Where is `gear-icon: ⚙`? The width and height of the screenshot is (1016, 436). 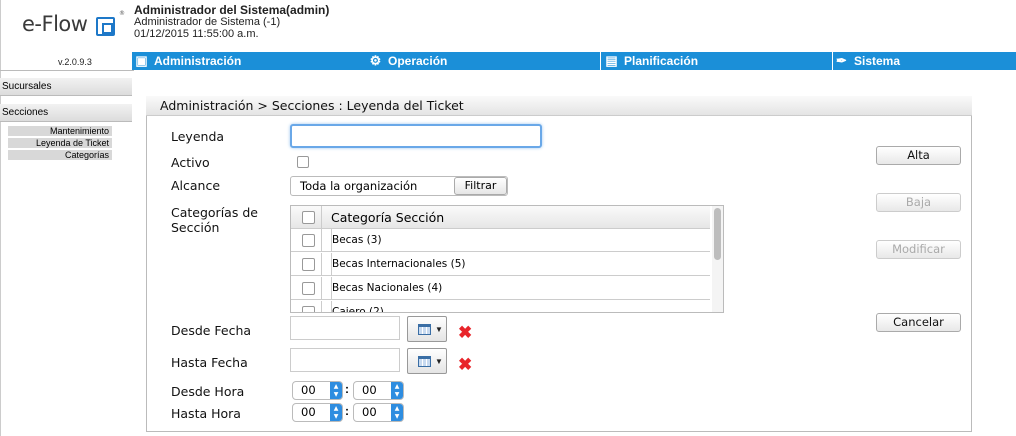
gear-icon: ⚙ is located at coordinates (375, 60).